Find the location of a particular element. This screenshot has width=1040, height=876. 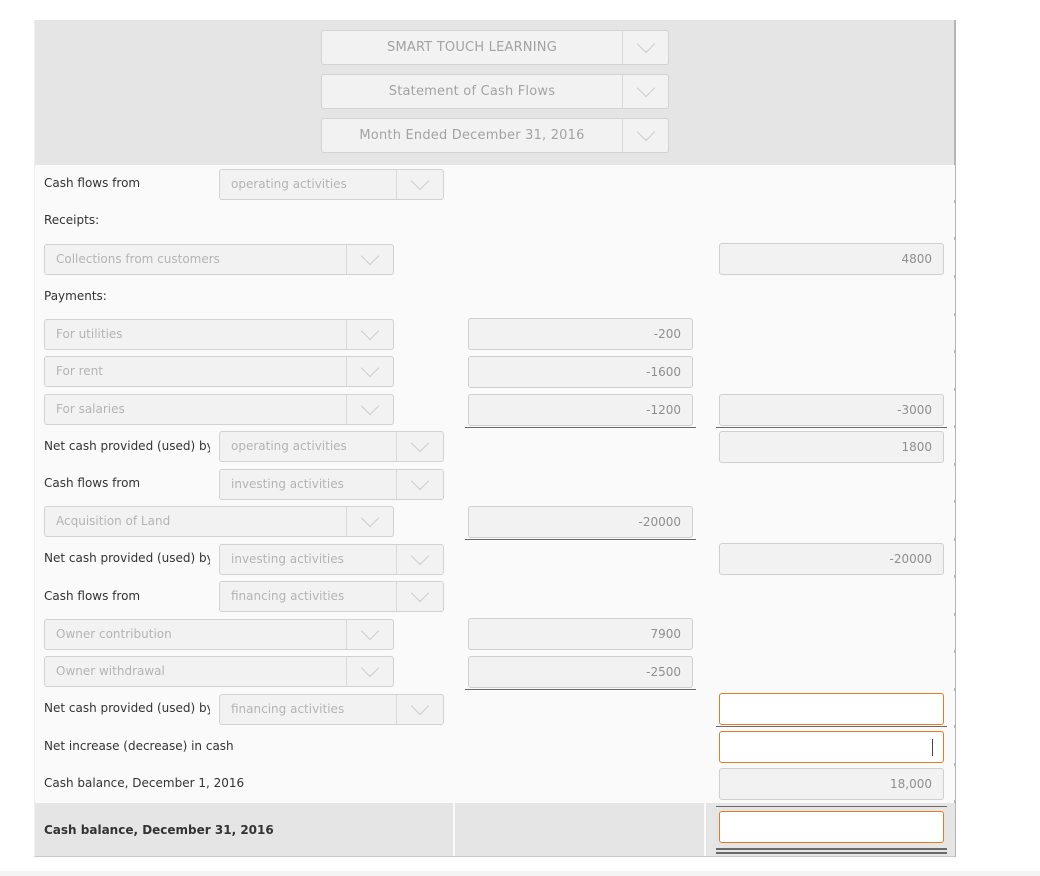

utilities-row: For utilities -200 is located at coordinates (495, 334).